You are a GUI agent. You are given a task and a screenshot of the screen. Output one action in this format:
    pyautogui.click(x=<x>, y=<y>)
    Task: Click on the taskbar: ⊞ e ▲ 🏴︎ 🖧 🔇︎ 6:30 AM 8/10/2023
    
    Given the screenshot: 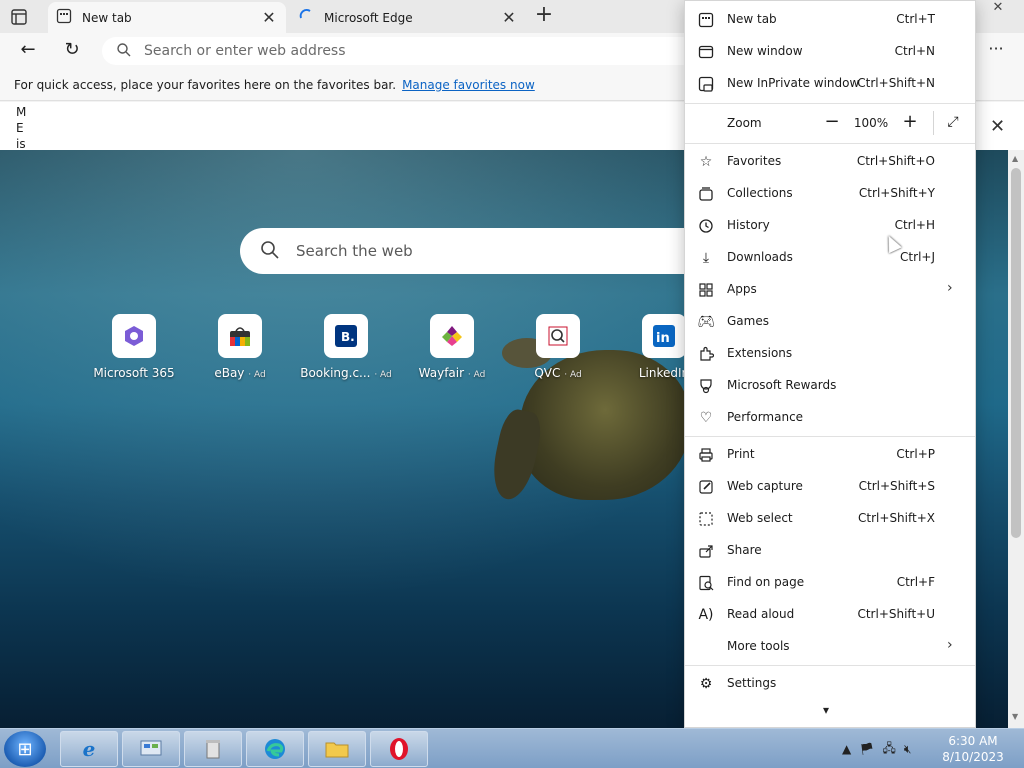 What is the action you would take?
    pyautogui.click(x=512, y=748)
    